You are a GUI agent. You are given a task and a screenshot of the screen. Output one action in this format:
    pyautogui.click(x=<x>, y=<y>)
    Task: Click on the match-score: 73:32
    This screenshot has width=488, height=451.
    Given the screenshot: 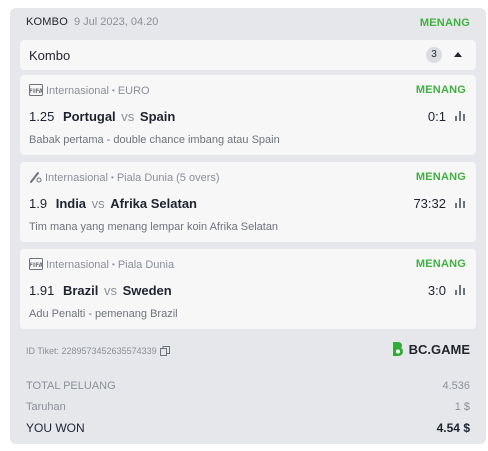 What is the action you would take?
    pyautogui.click(x=429, y=203)
    